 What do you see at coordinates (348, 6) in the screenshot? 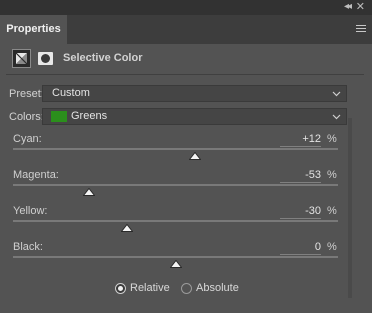
I see `collapse-arrows-icon: ◂◂` at bounding box center [348, 6].